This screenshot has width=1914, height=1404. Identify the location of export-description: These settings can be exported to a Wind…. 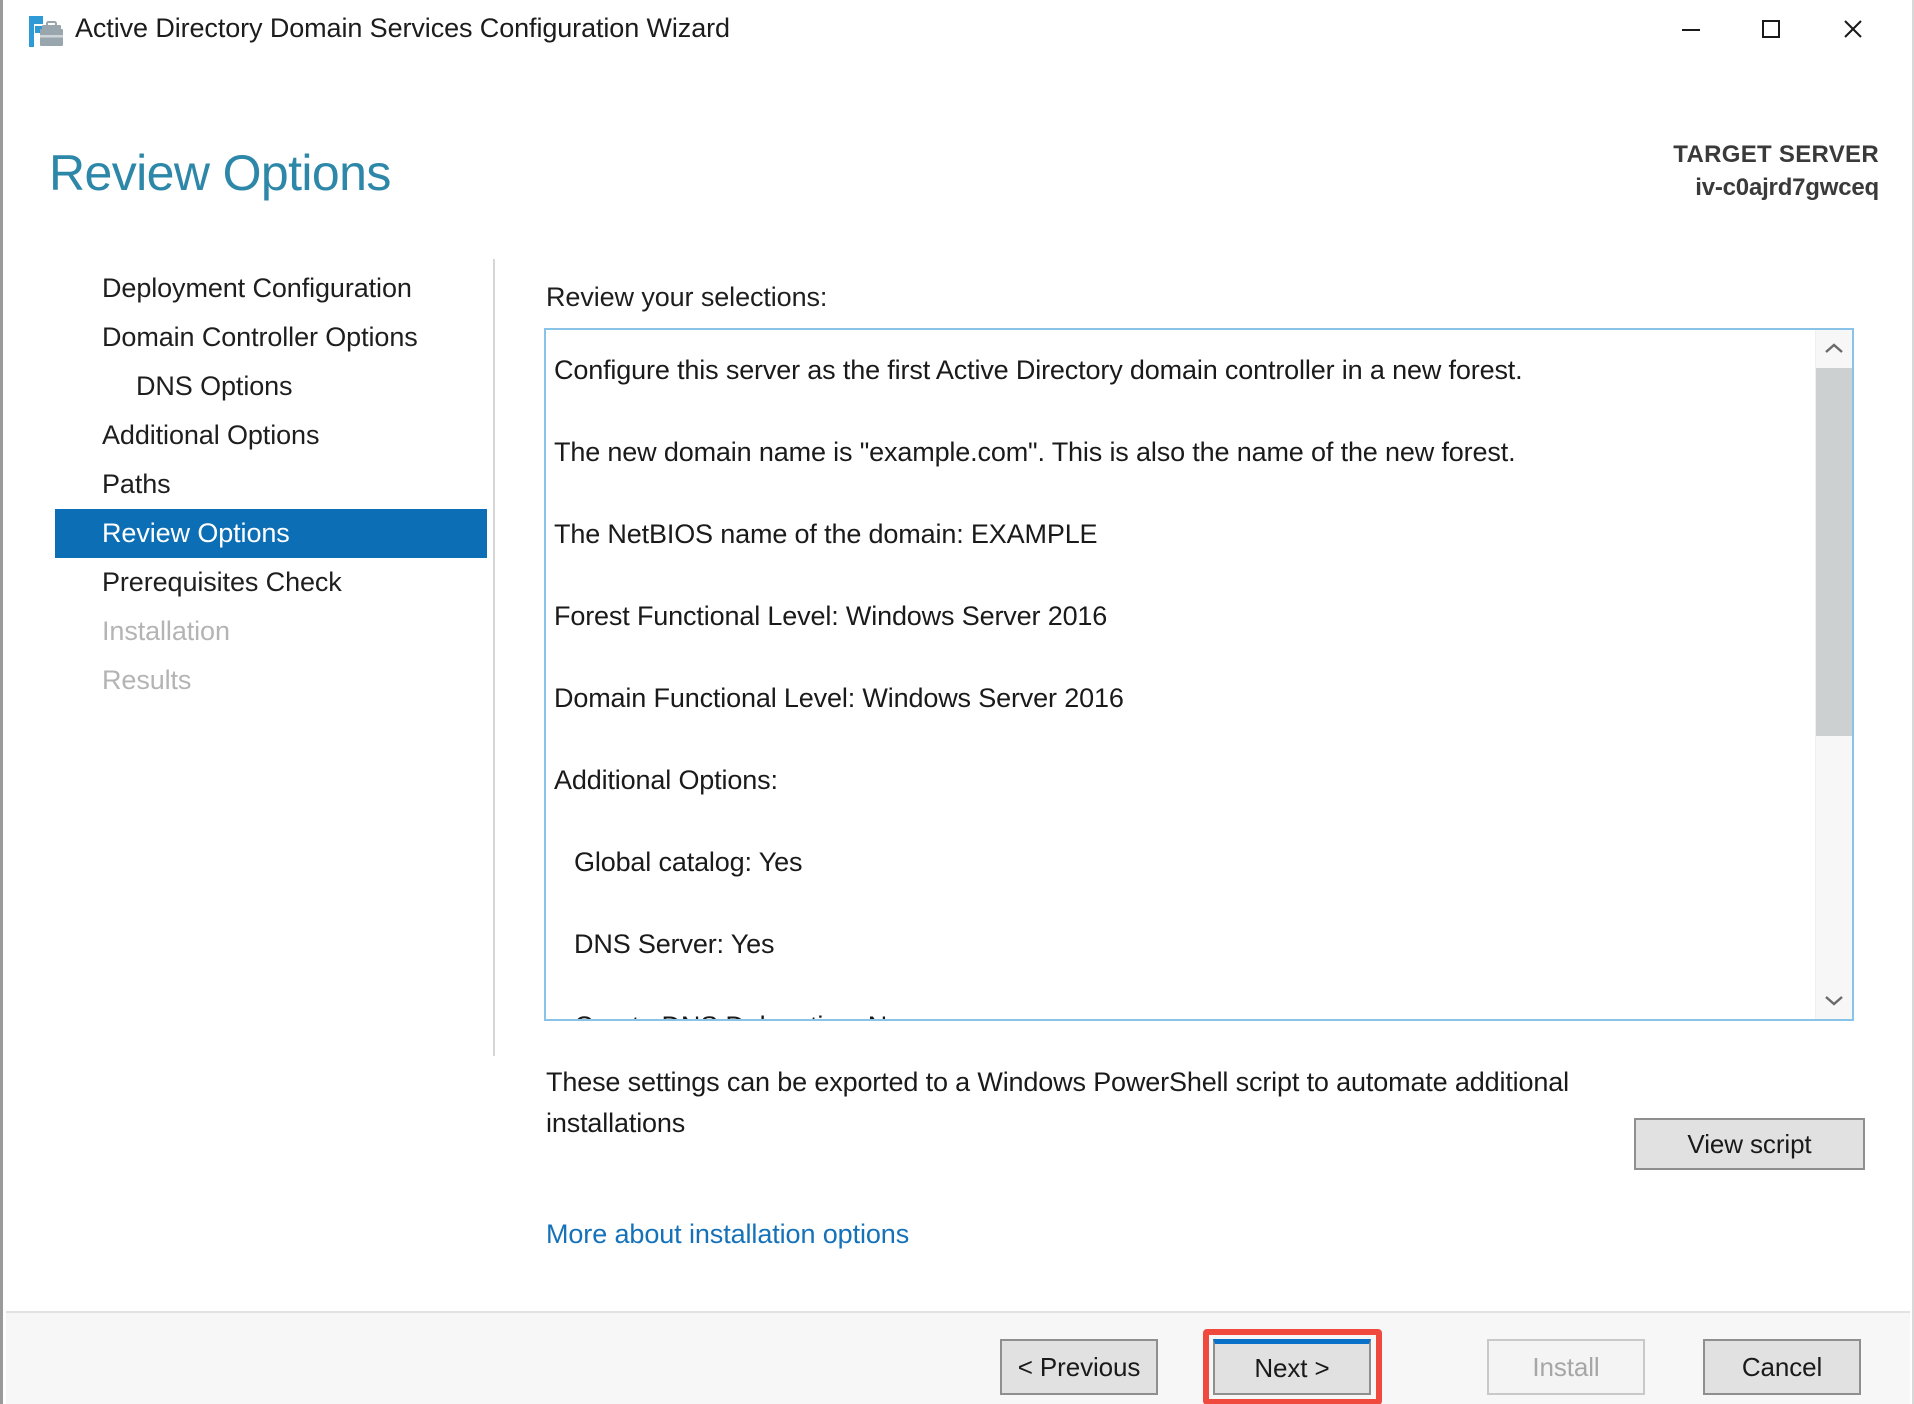
(1057, 1102).